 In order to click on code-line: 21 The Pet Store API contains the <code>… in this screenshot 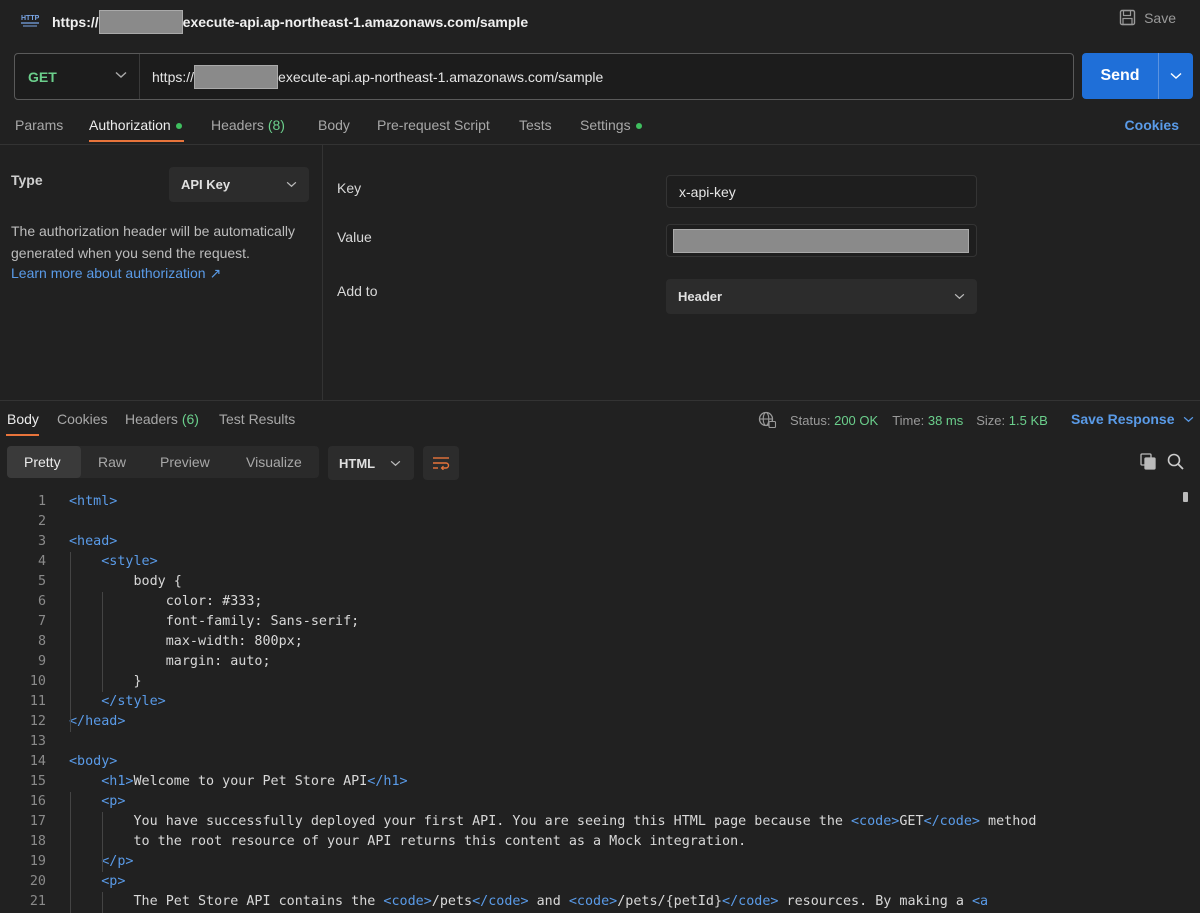, I will do `click(590, 902)`.